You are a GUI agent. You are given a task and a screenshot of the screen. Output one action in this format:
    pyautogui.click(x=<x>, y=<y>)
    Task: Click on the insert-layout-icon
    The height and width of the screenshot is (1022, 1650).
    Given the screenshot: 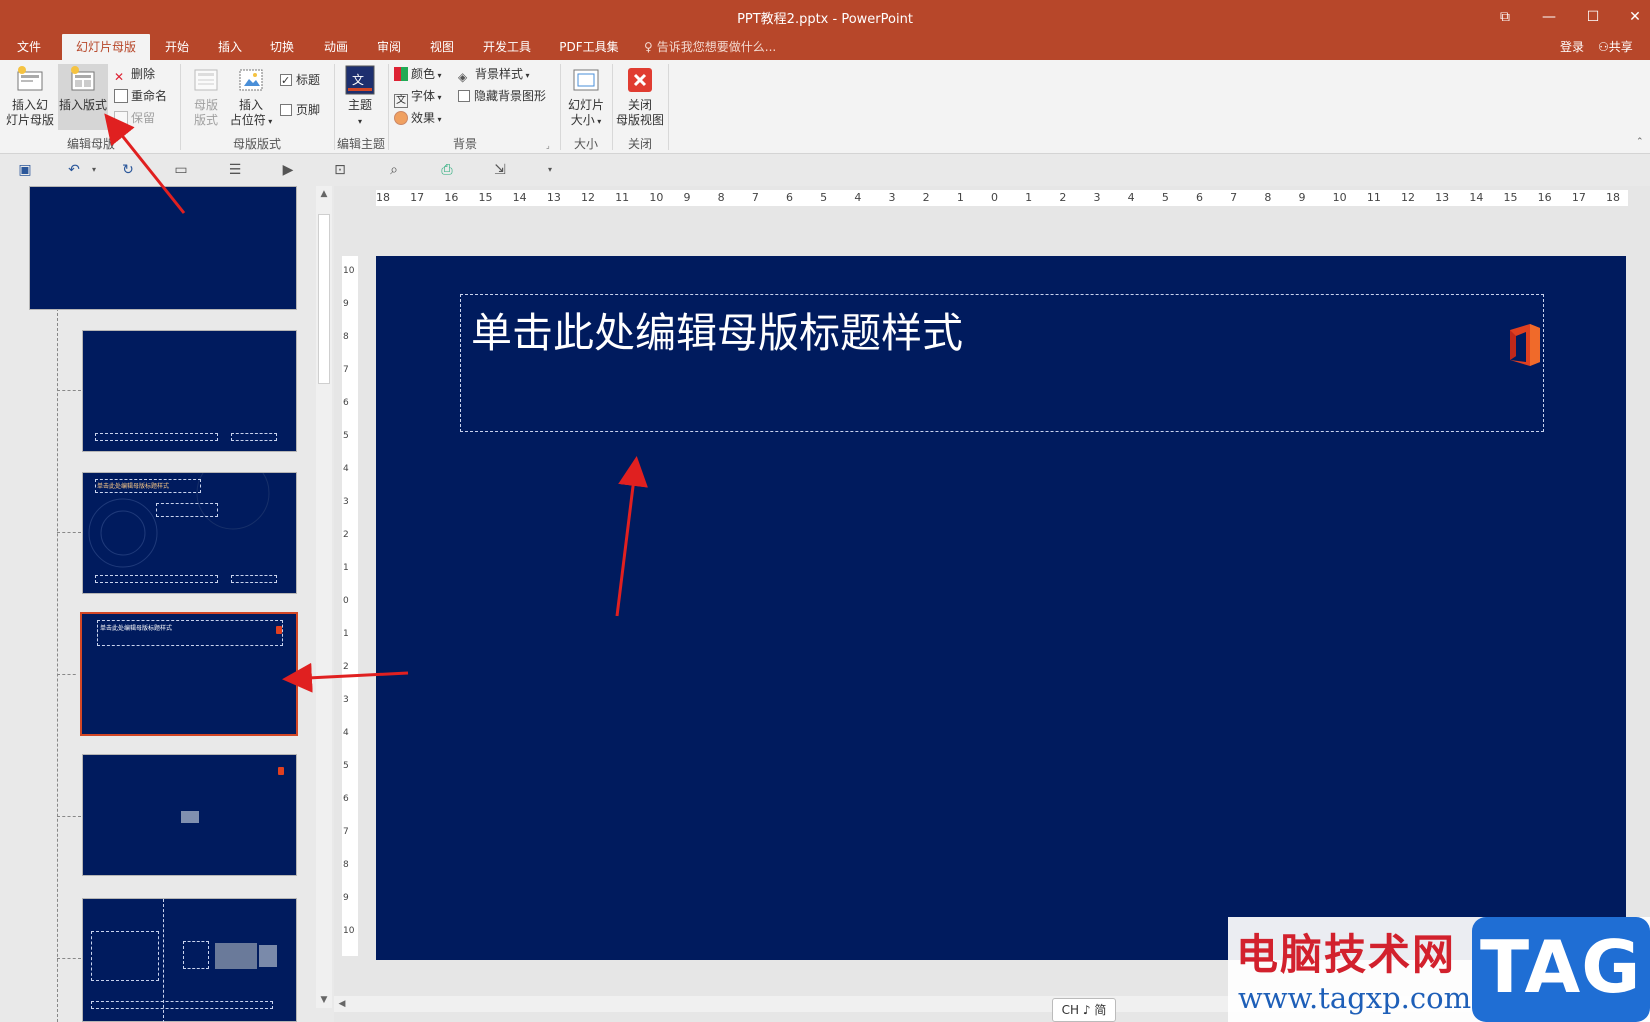 What is the action you would take?
    pyautogui.click(x=83, y=78)
    